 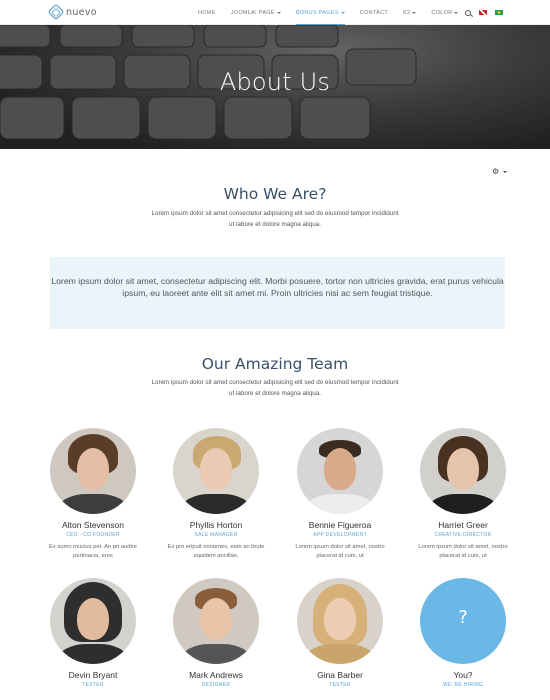 I want to click on nav-home-label: HOME, so click(x=207, y=12).